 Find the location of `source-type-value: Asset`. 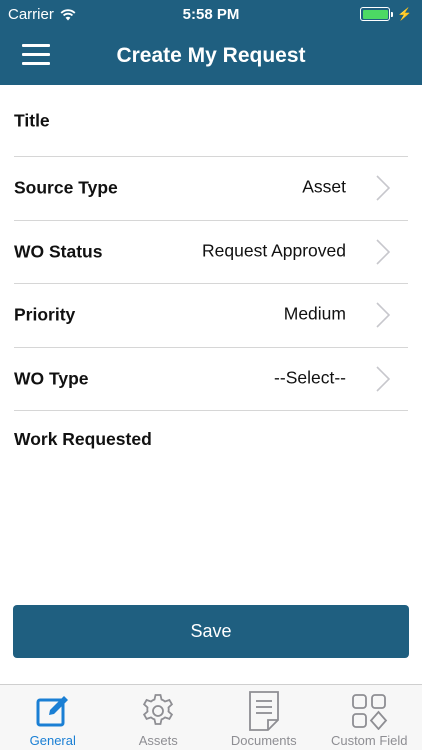

source-type-value: Asset is located at coordinates (324, 186).